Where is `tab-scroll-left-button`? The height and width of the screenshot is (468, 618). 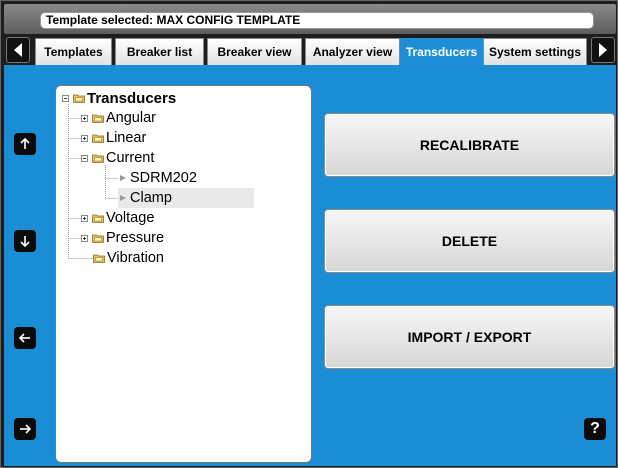 tab-scroll-left-button is located at coordinates (18, 50).